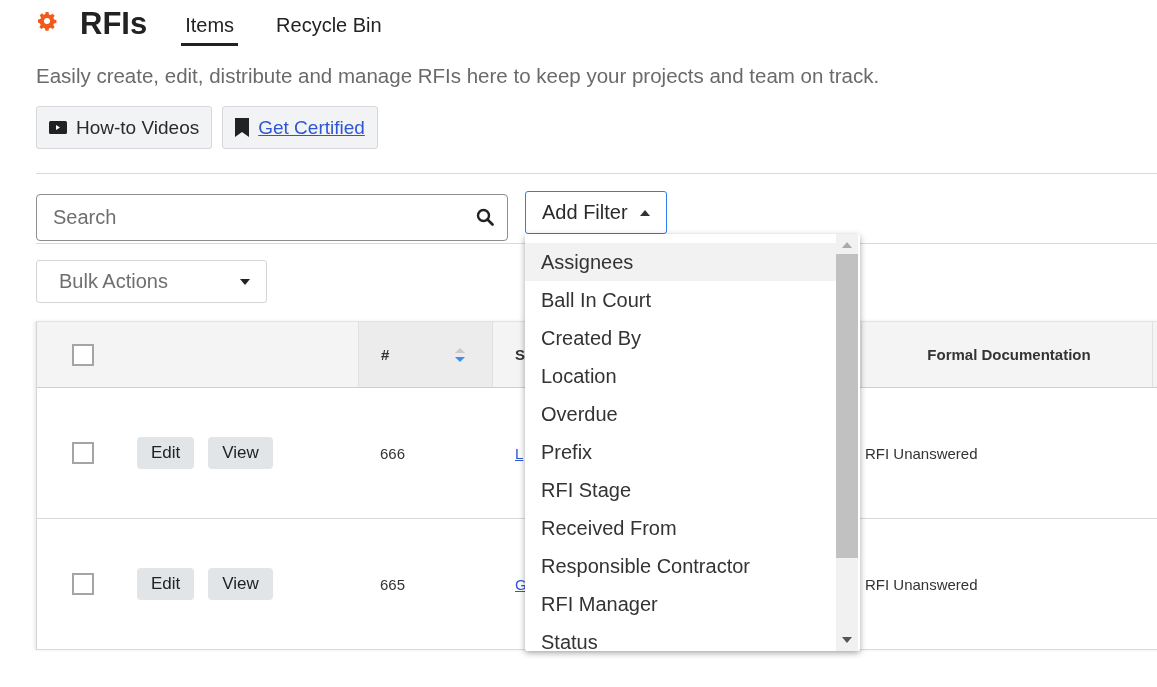 This screenshot has width=1157, height=687. What do you see at coordinates (680, 637) in the screenshot?
I see `filter-option: Status` at bounding box center [680, 637].